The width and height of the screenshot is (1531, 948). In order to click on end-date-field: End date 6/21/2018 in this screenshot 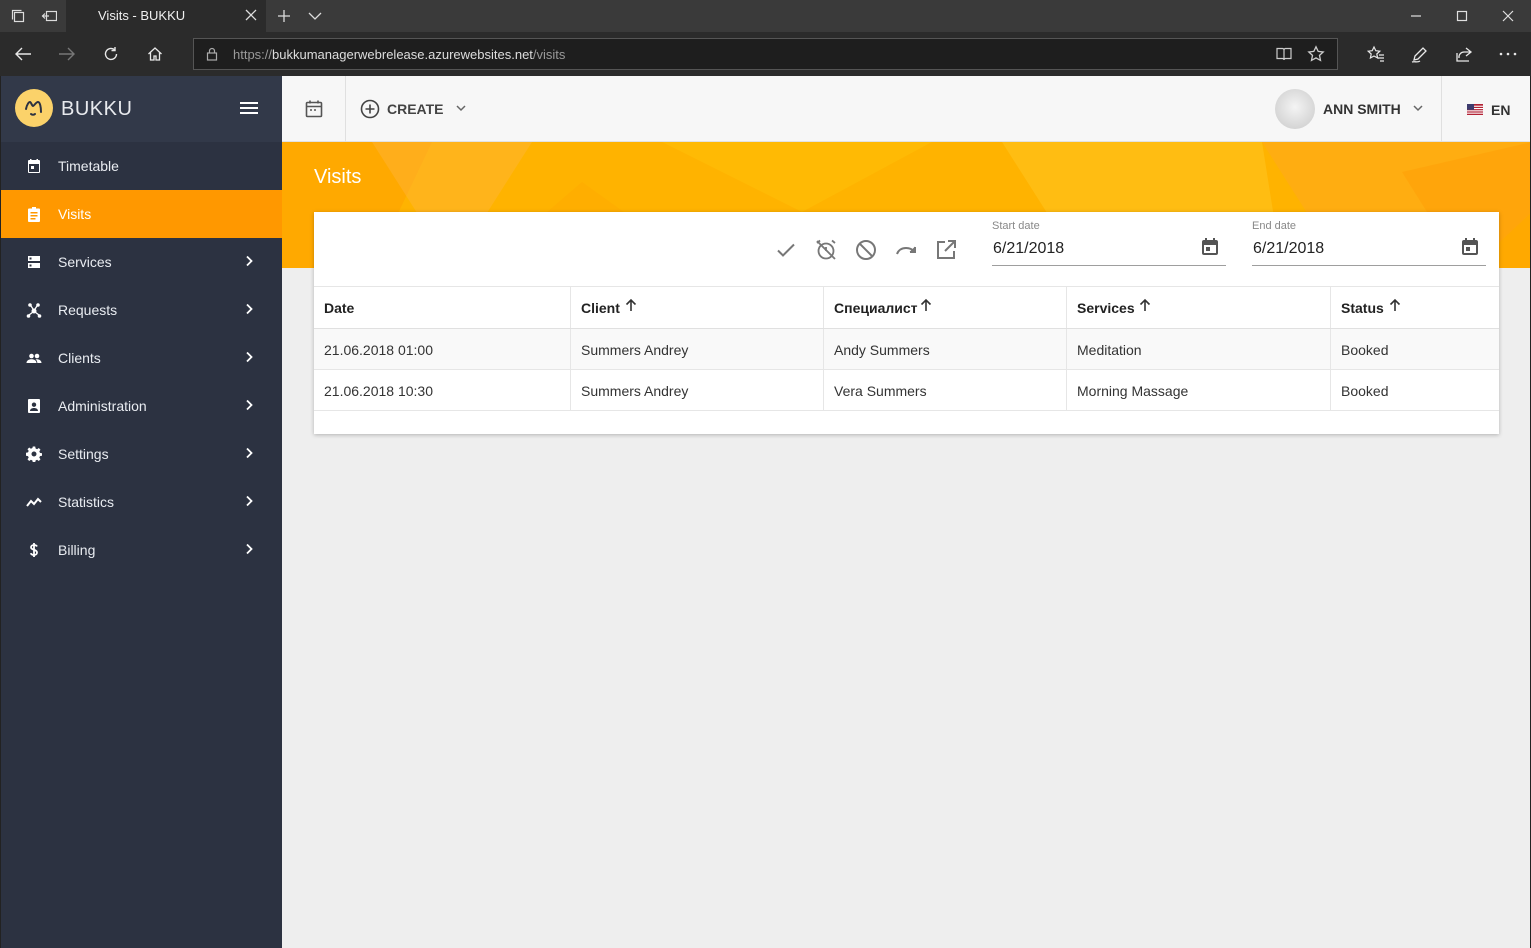, I will do `click(1369, 243)`.